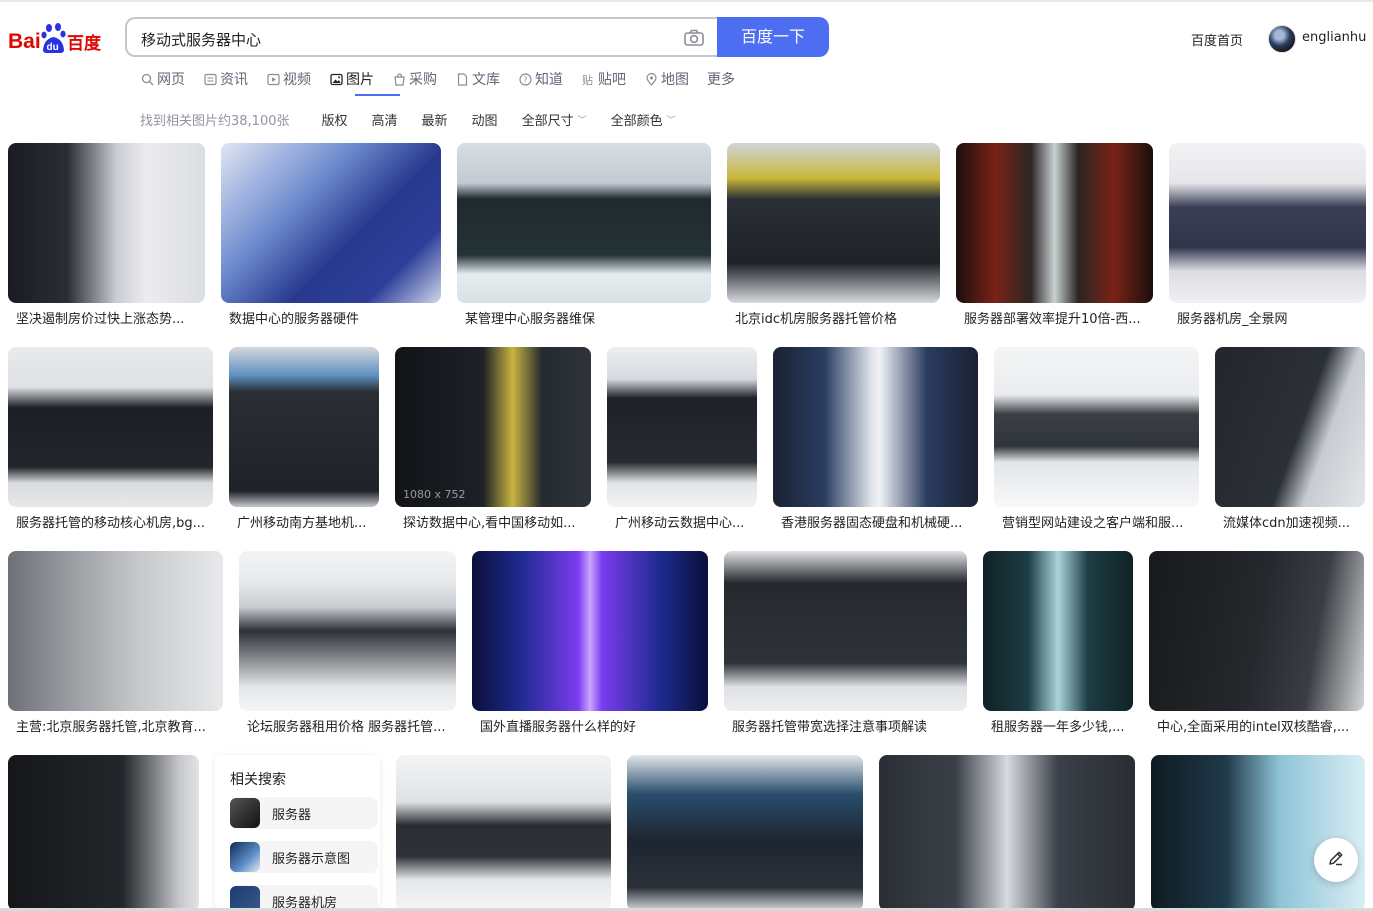 This screenshot has height=911, width=1373. I want to click on baidu-home-link: 百度首页, so click(1217, 39).